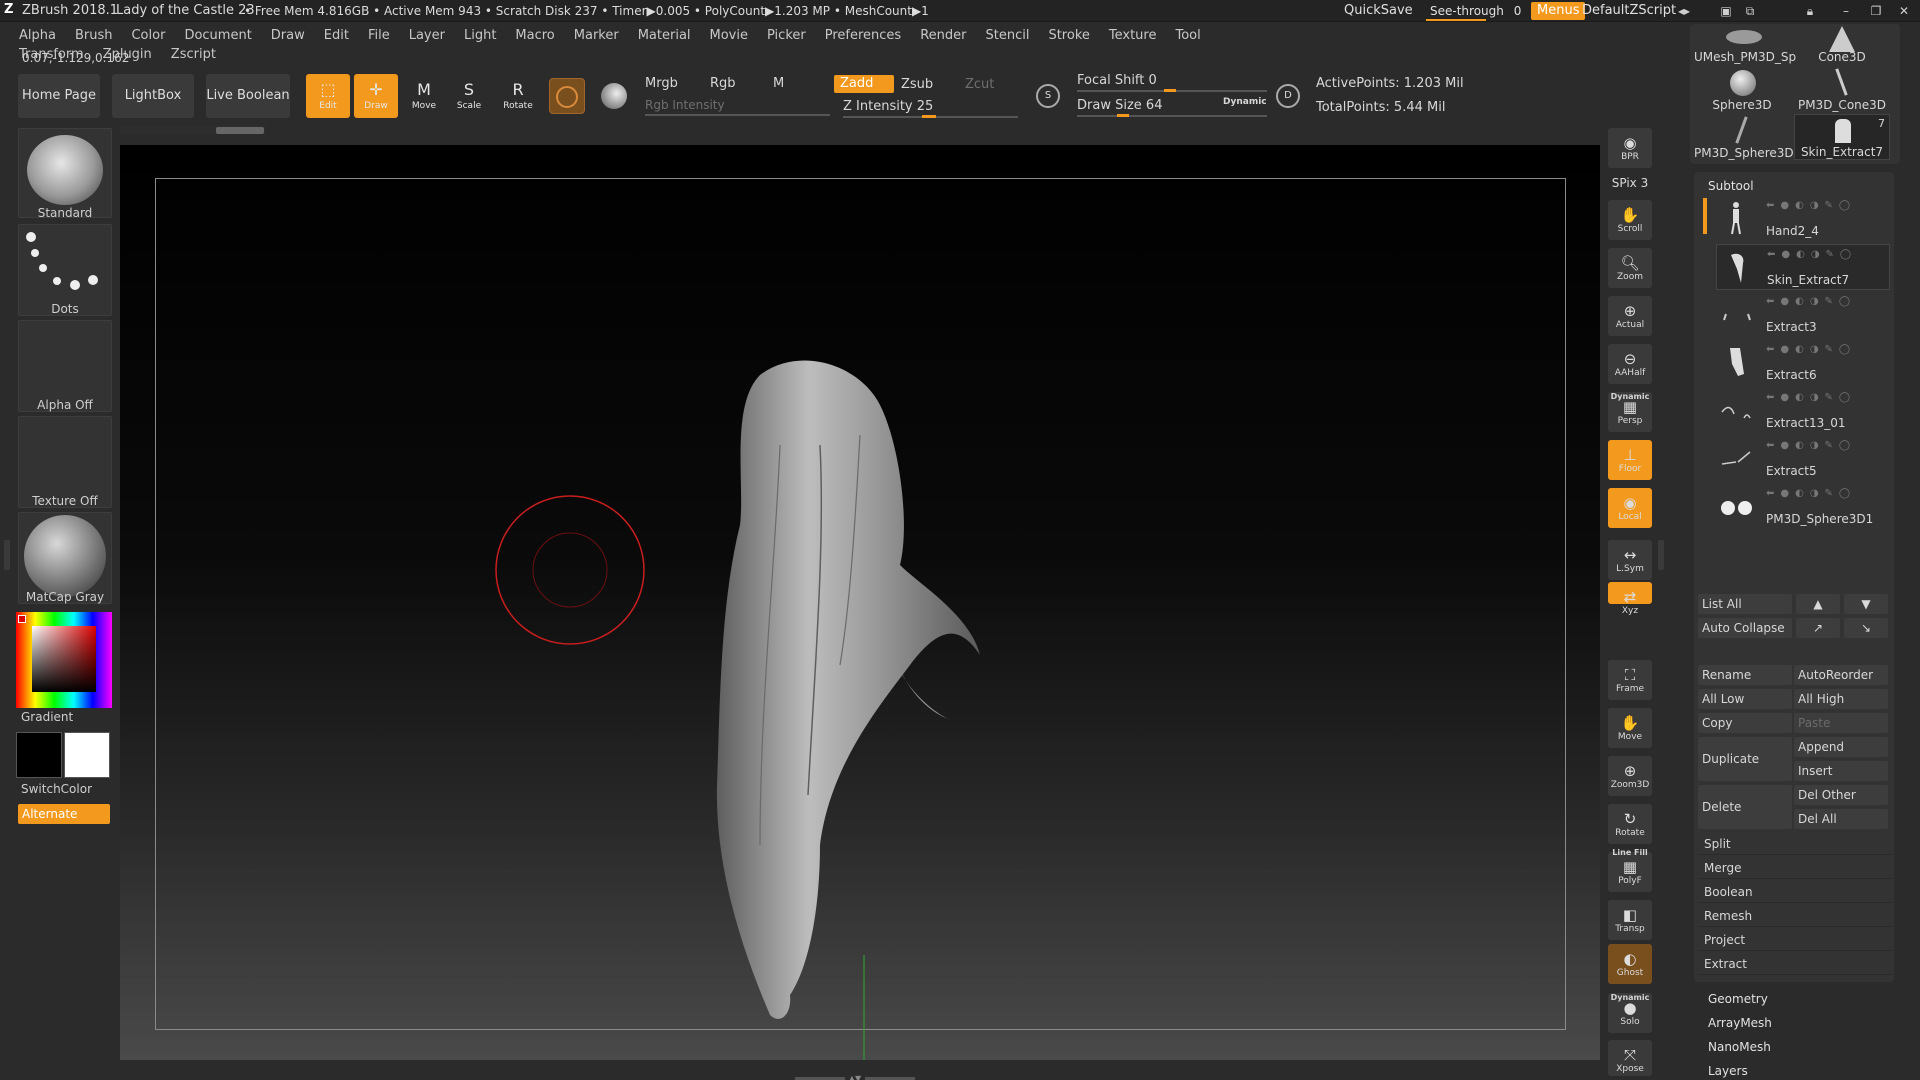 The height and width of the screenshot is (1080, 1920). I want to click on local-button: ◉ Local, so click(1630, 508).